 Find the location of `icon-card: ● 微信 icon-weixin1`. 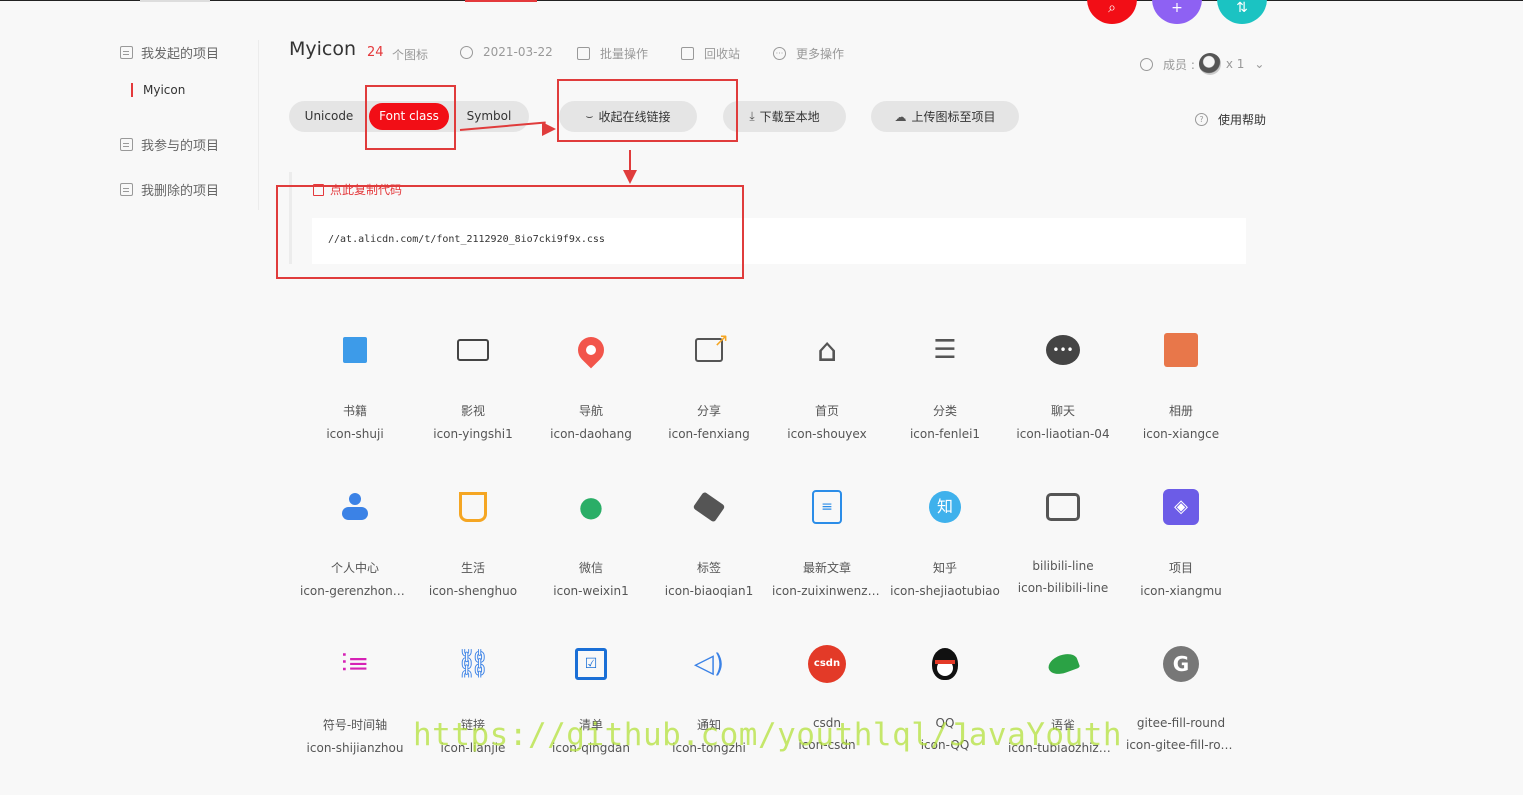

icon-card: ● 微信 icon-weixin1 is located at coordinates (591, 543).